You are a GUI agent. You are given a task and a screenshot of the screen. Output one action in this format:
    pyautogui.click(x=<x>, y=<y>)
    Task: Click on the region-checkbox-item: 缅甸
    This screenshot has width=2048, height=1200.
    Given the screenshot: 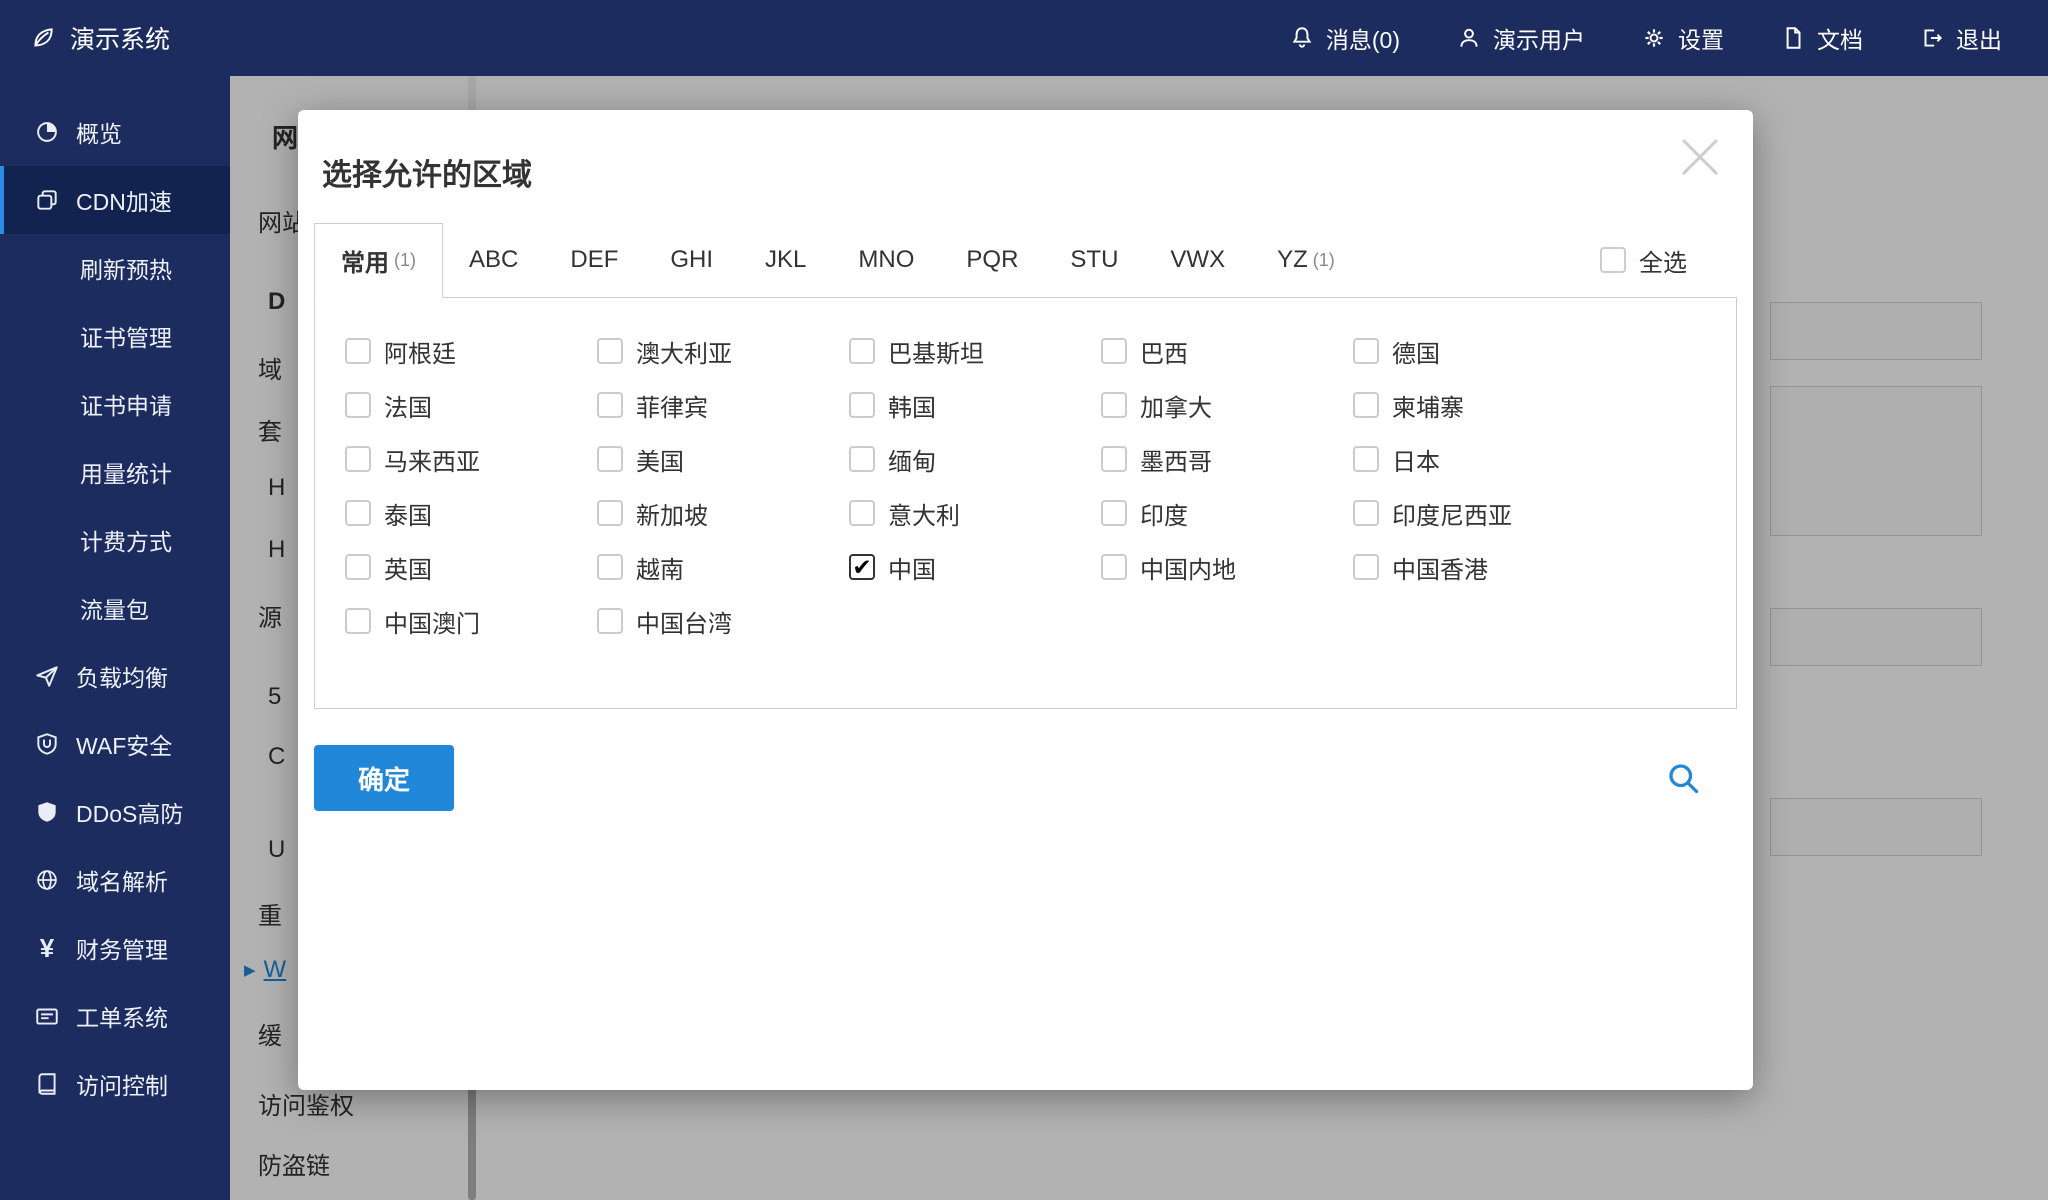 What is the action you would take?
    pyautogui.click(x=975, y=459)
    